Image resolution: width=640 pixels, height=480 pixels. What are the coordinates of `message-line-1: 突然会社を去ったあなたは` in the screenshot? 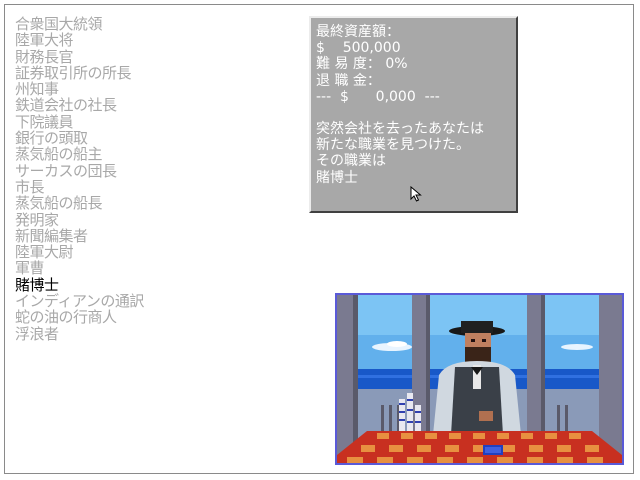 It's located at (400, 128).